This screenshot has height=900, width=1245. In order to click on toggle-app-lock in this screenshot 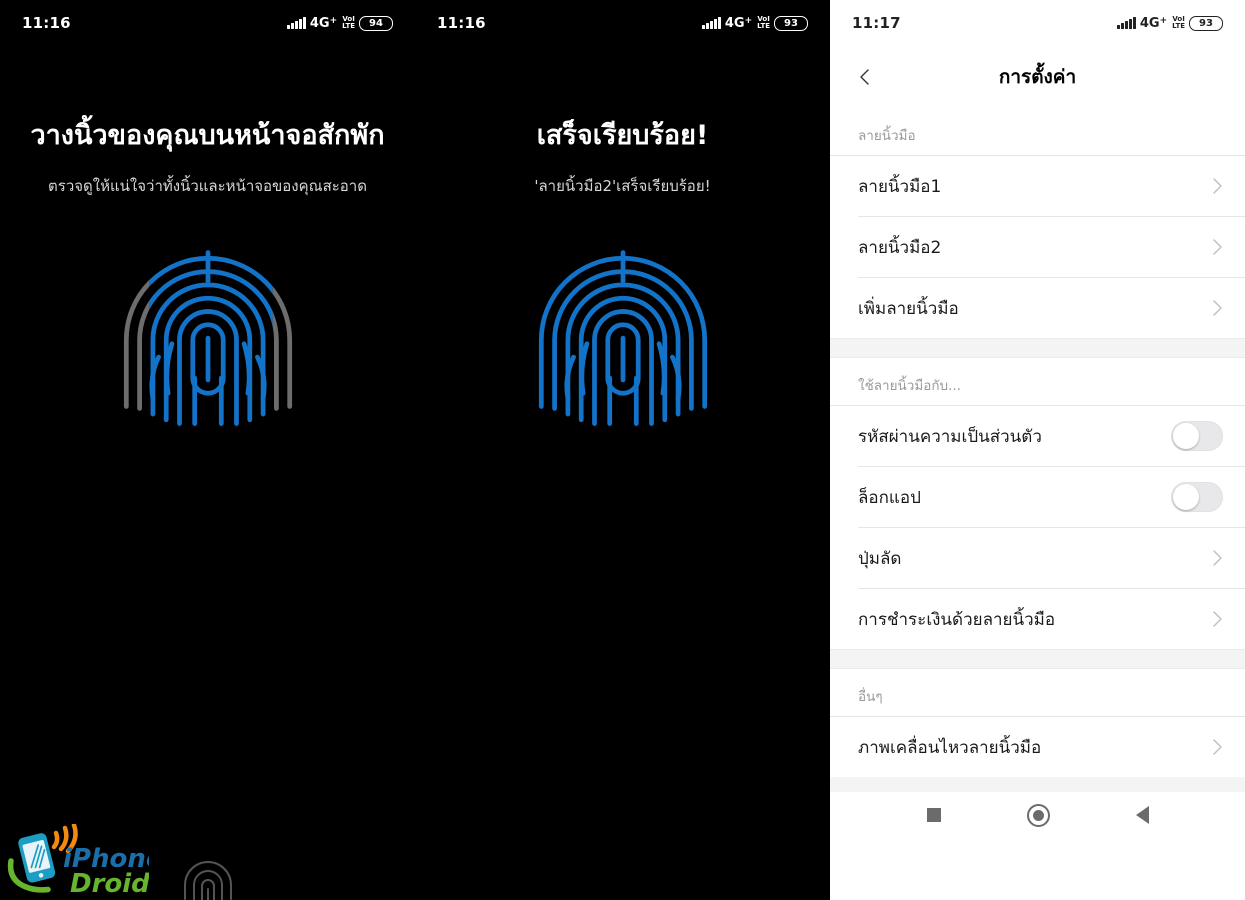, I will do `click(1197, 497)`.